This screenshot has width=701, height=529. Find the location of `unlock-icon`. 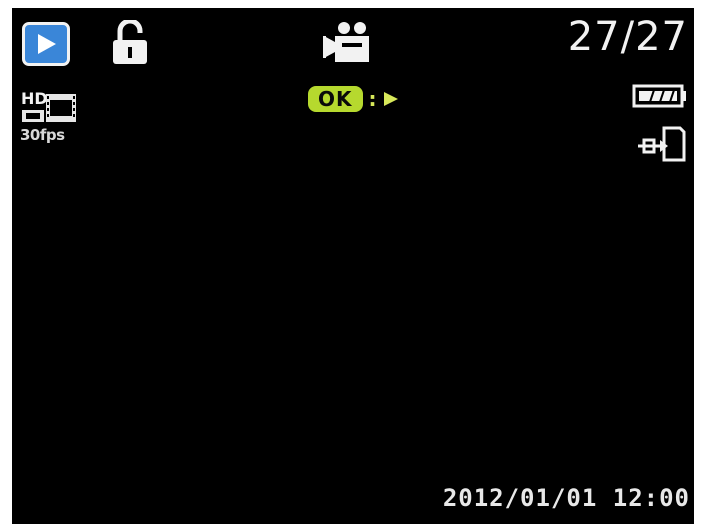

unlock-icon is located at coordinates (130, 42).